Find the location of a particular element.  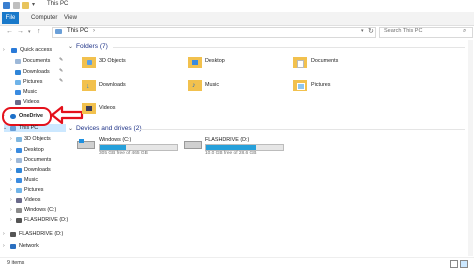

folder-downloads: Downloads is located at coordinates (112, 85).